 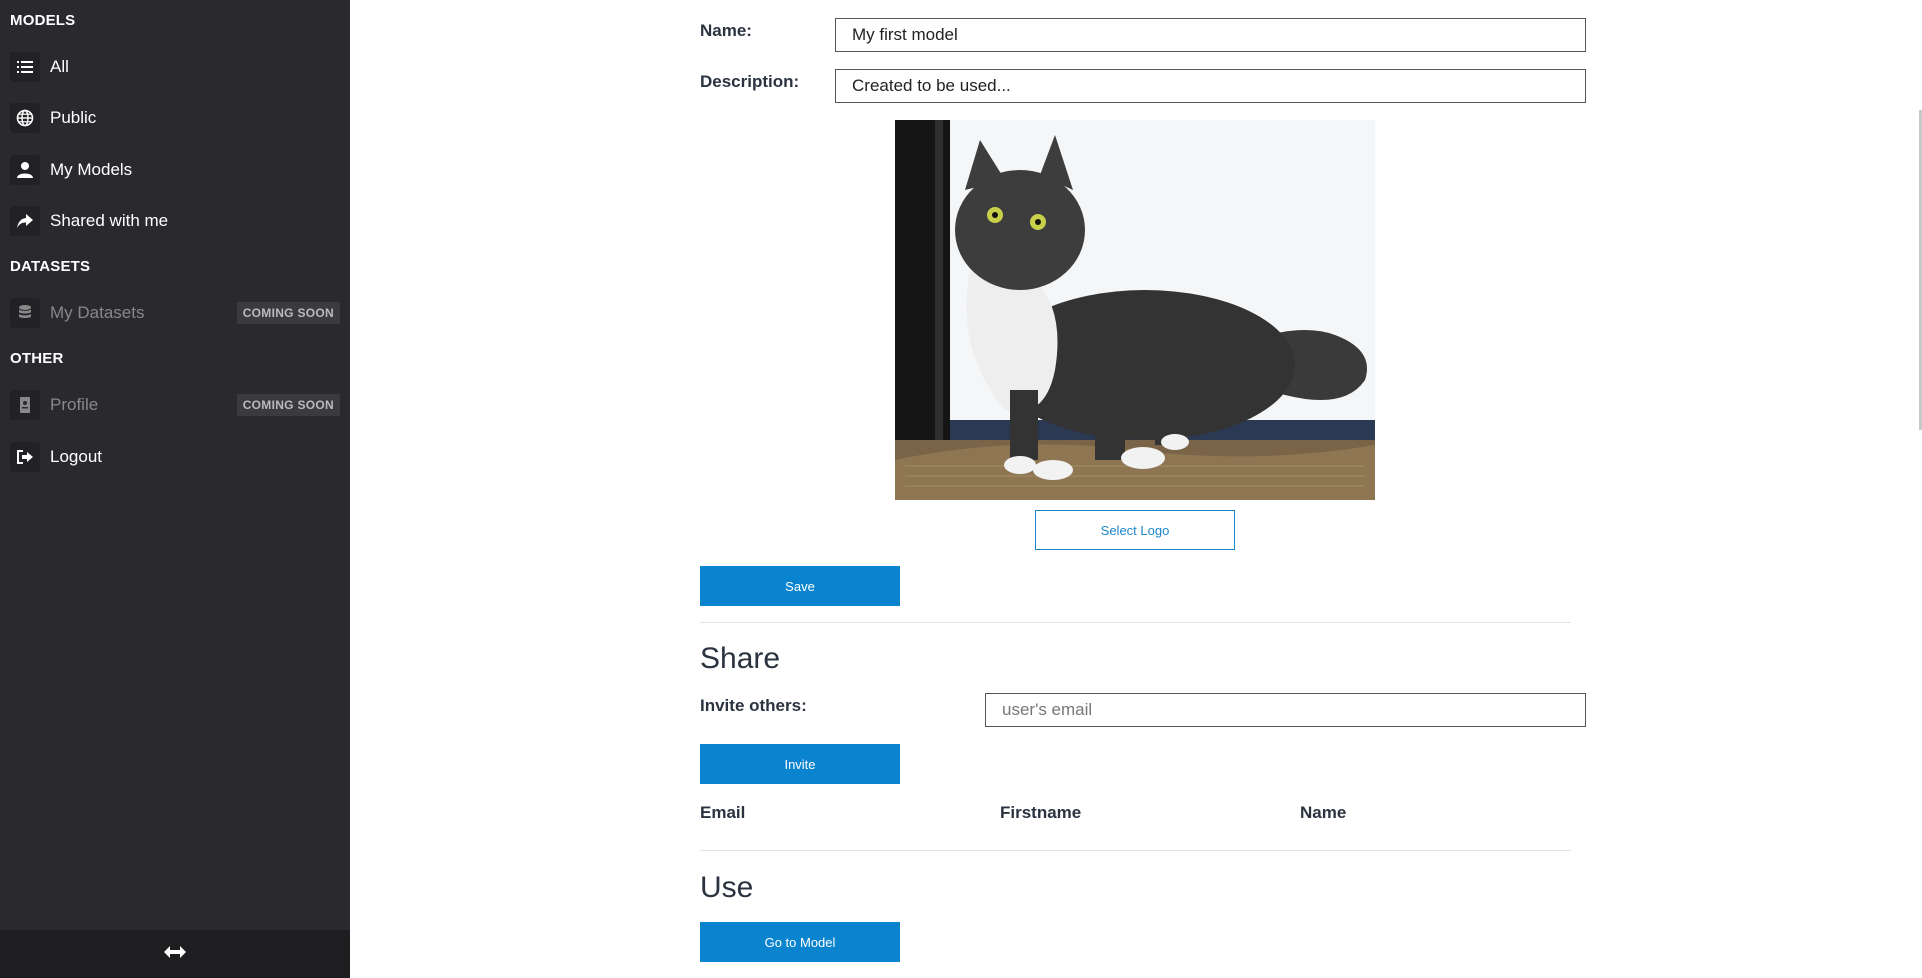 I want to click on go-to-model-button: Go to Model, so click(x=800, y=942).